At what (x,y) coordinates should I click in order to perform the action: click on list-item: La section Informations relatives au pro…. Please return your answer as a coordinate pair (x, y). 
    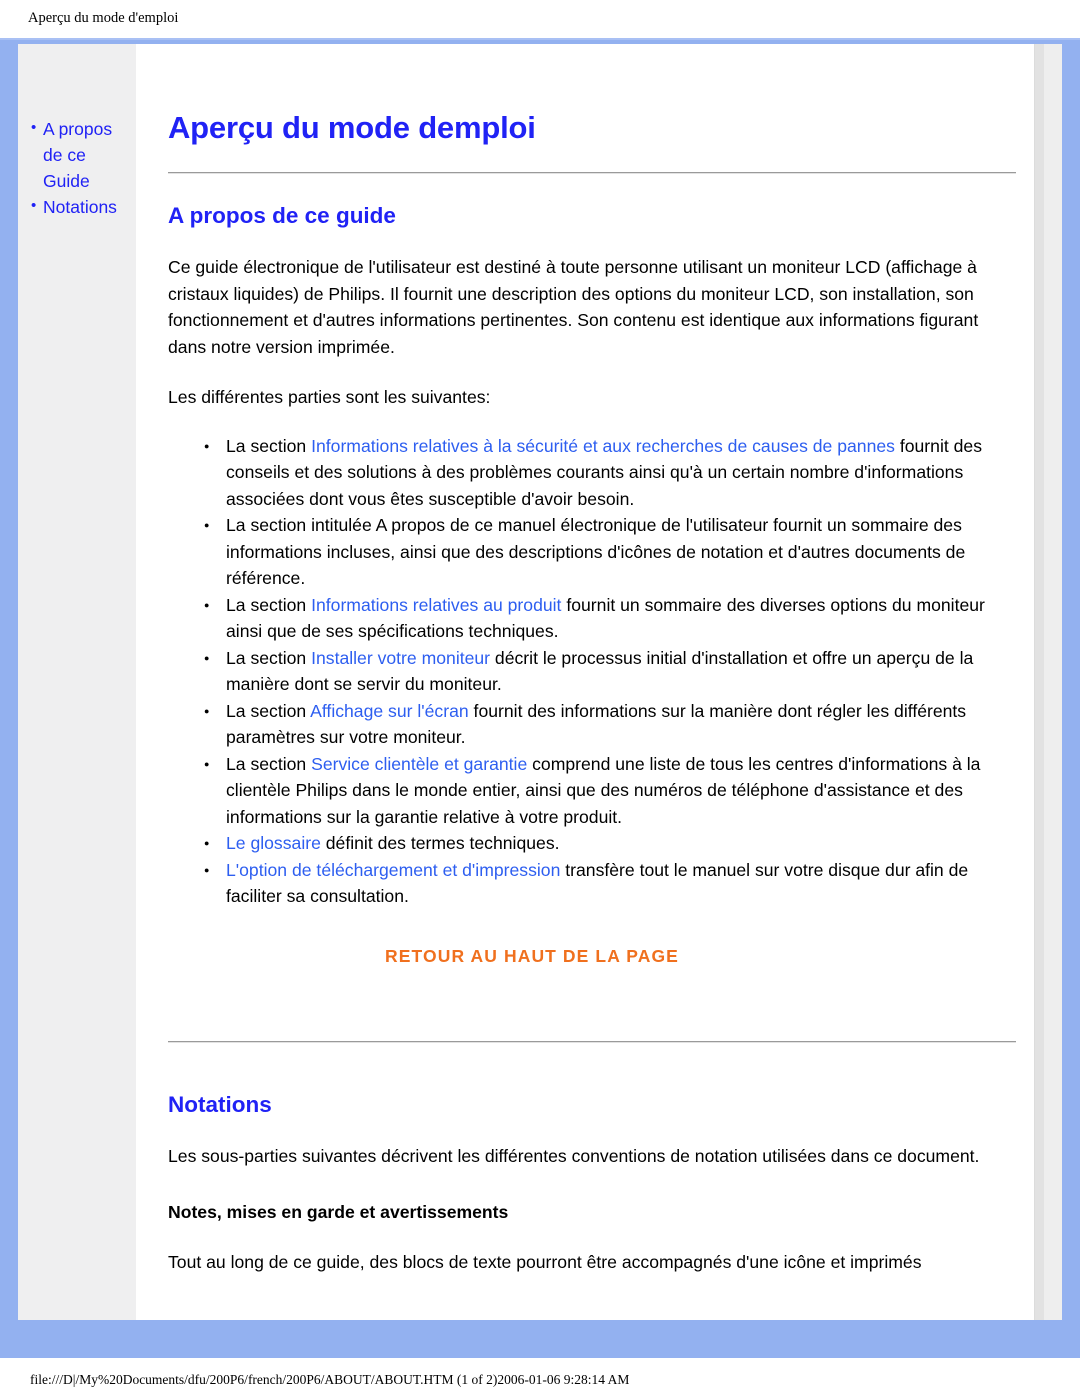
    Looking at the image, I should click on (610, 618).